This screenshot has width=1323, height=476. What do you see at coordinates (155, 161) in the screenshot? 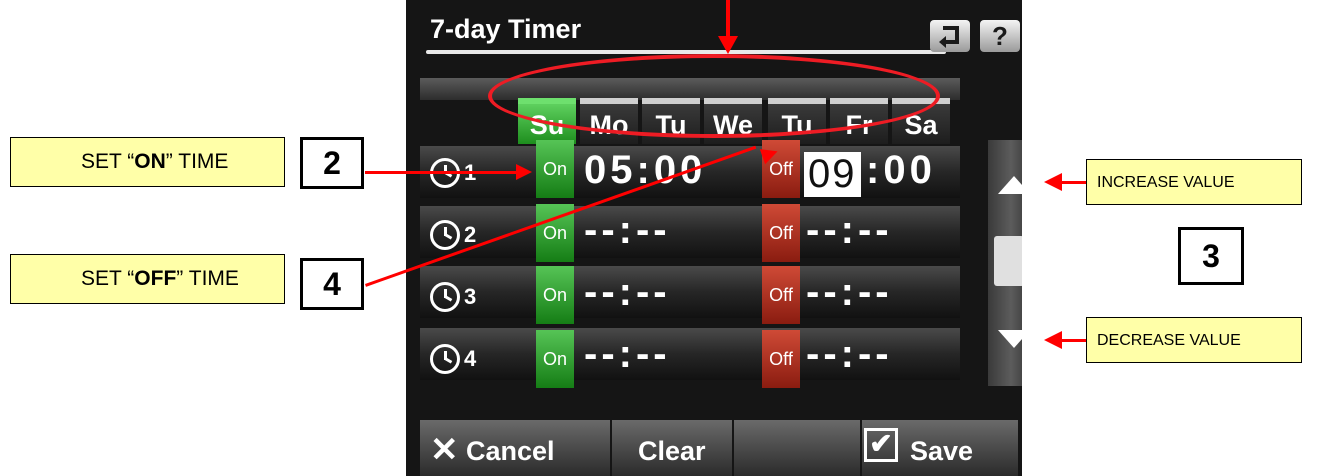
I see `set-on-text: SET “ON” TIME` at bounding box center [155, 161].